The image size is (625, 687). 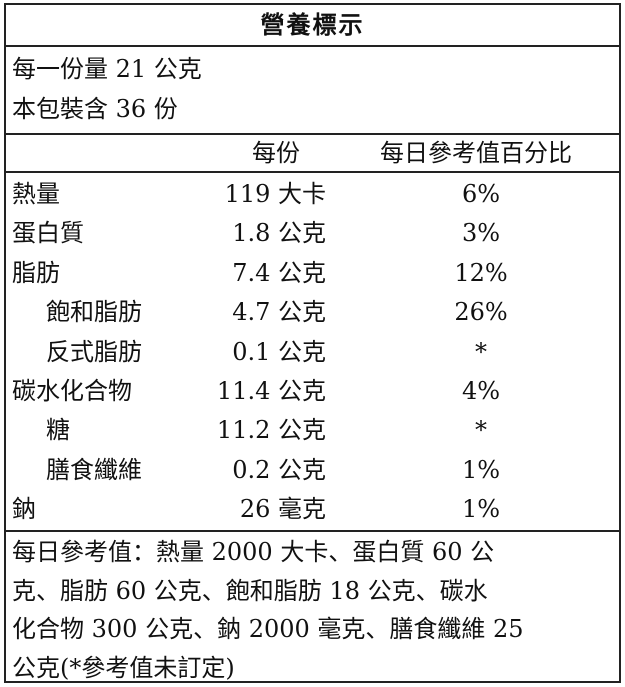 What do you see at coordinates (481, 312) in the screenshot?
I see `nutrient-daily-value: 26%` at bounding box center [481, 312].